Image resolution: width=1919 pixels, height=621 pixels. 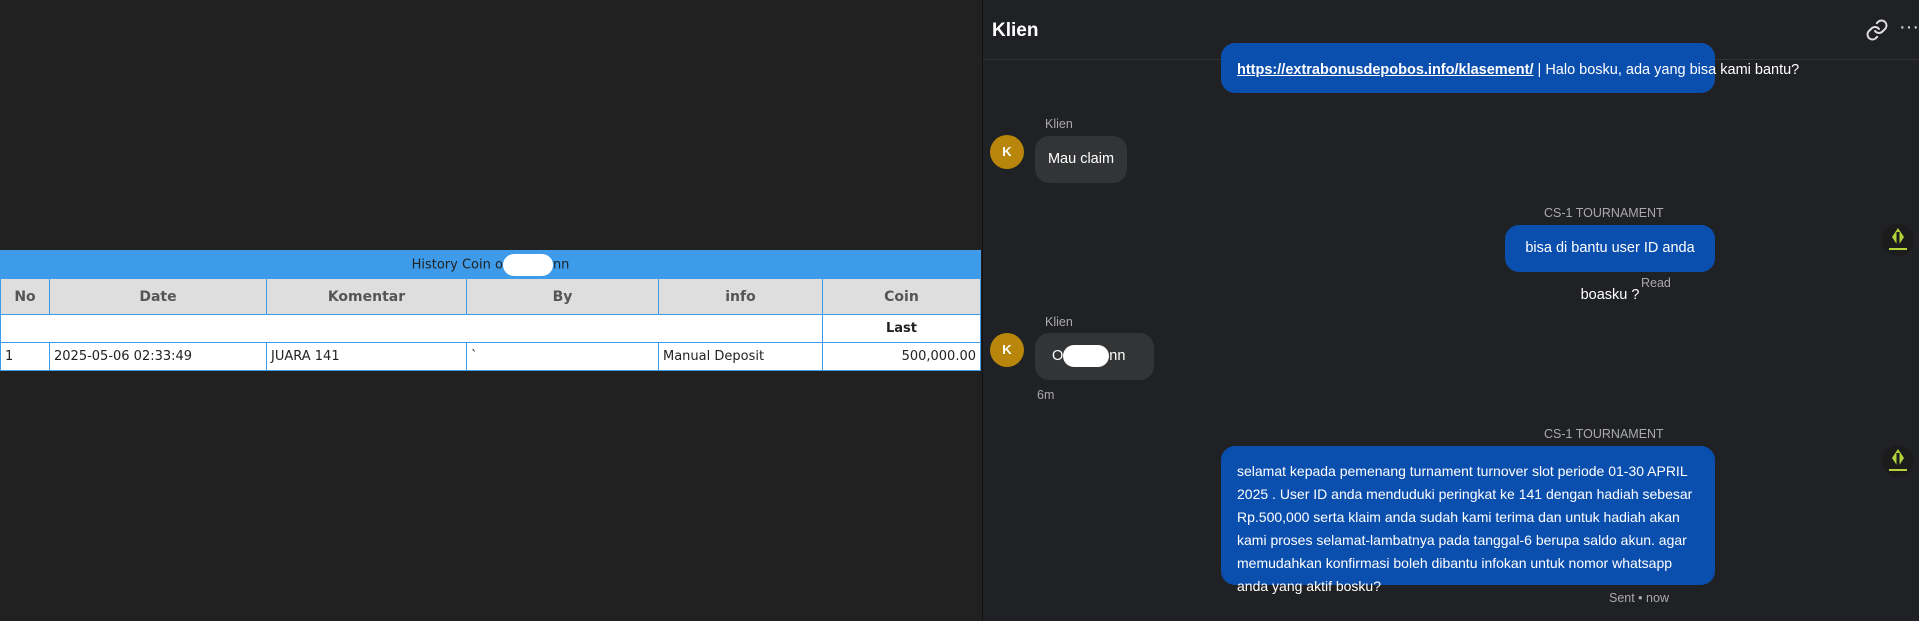 What do you see at coordinates (1046, 395) in the screenshot?
I see `message-time: 6m` at bounding box center [1046, 395].